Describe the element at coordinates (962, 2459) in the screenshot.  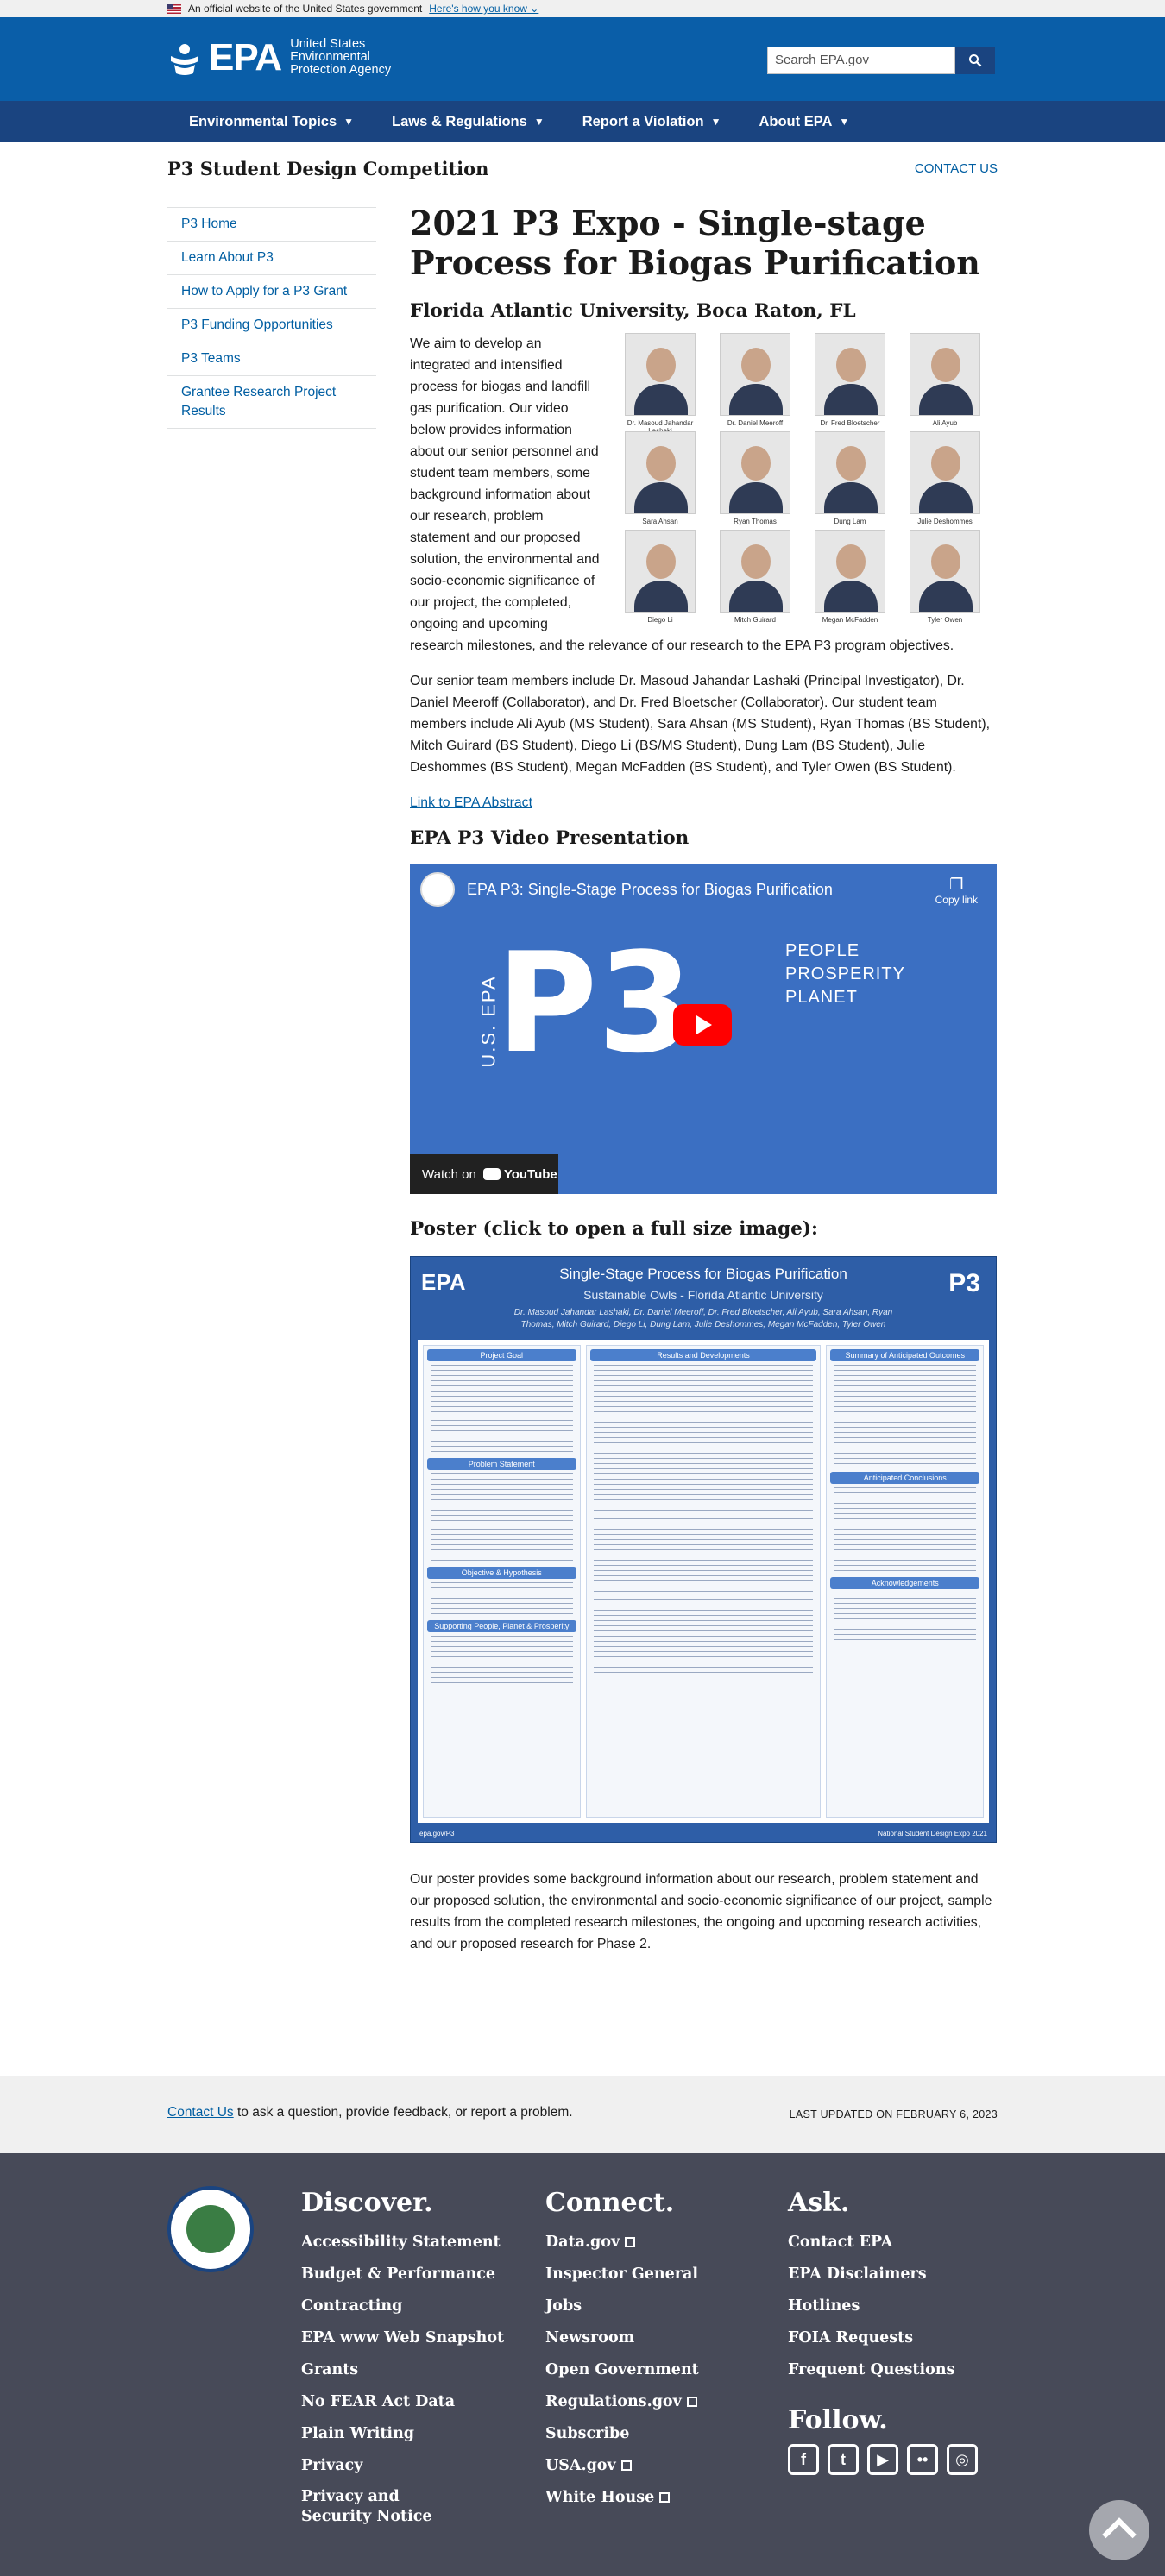
I see `instagram-icon: ◎` at that location.